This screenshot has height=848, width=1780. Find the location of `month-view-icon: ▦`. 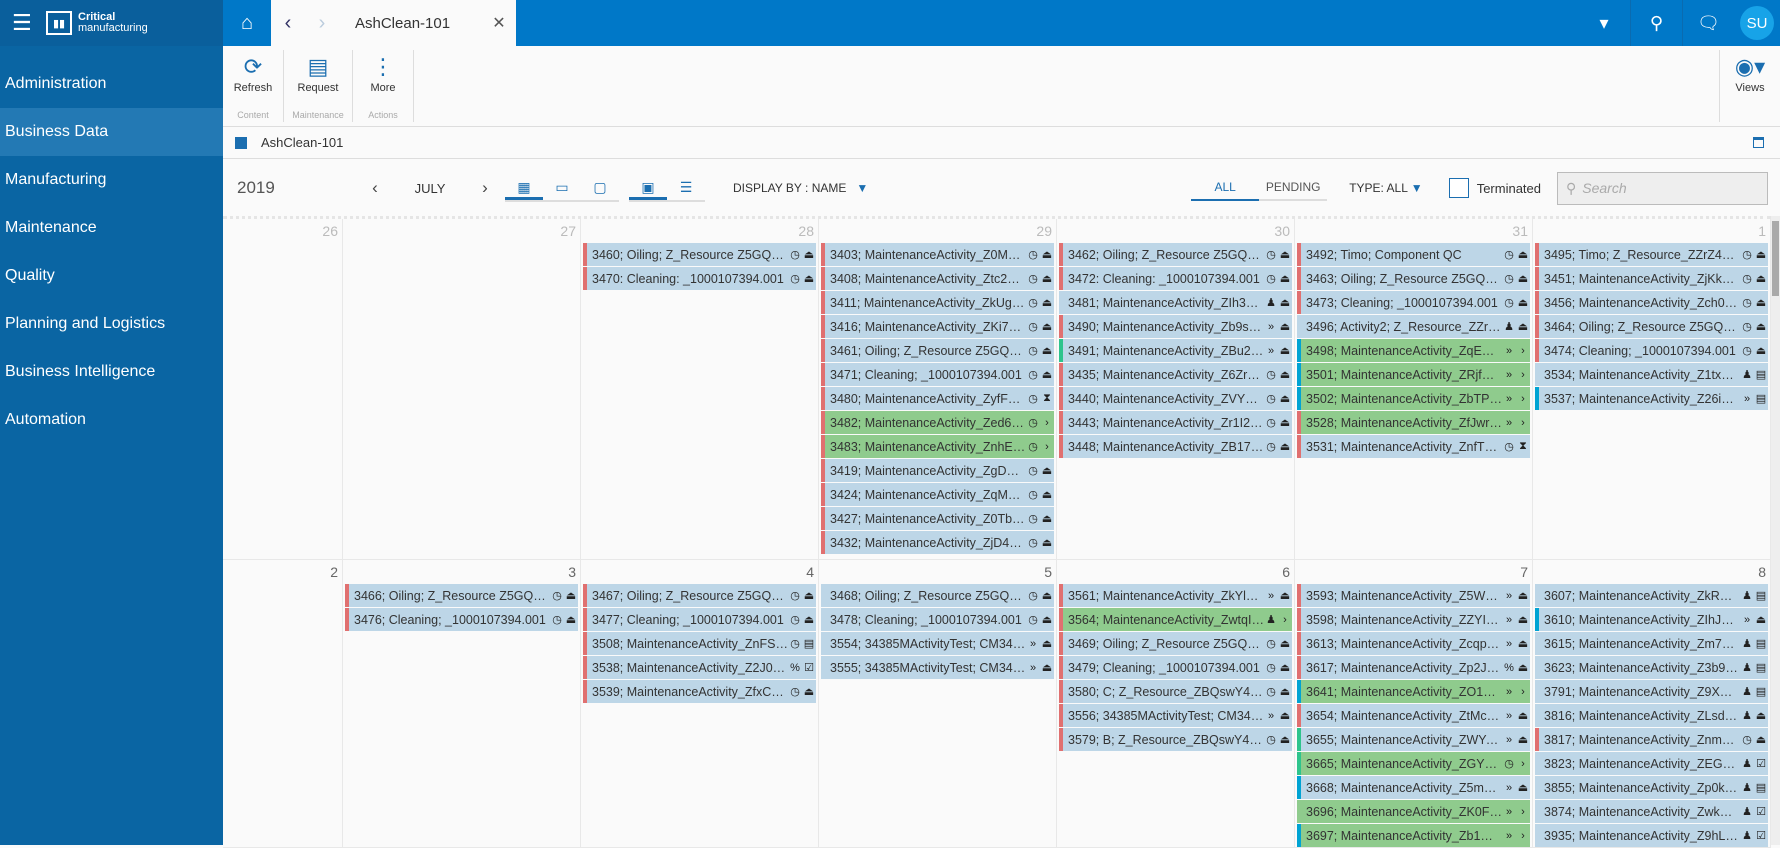

month-view-icon: ▦ is located at coordinates (524, 187).